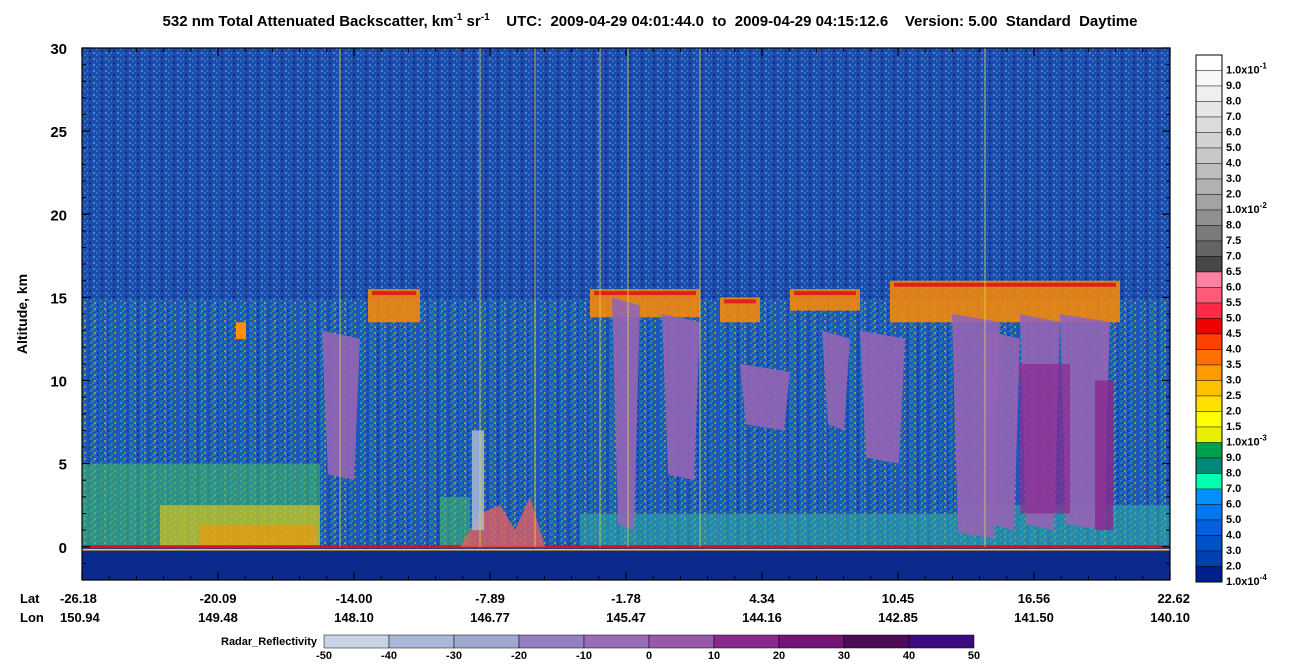 The image size is (1300, 667). Describe the element at coordinates (1233, 272) in the screenshot. I see `colorbar-label: 6.5` at that location.